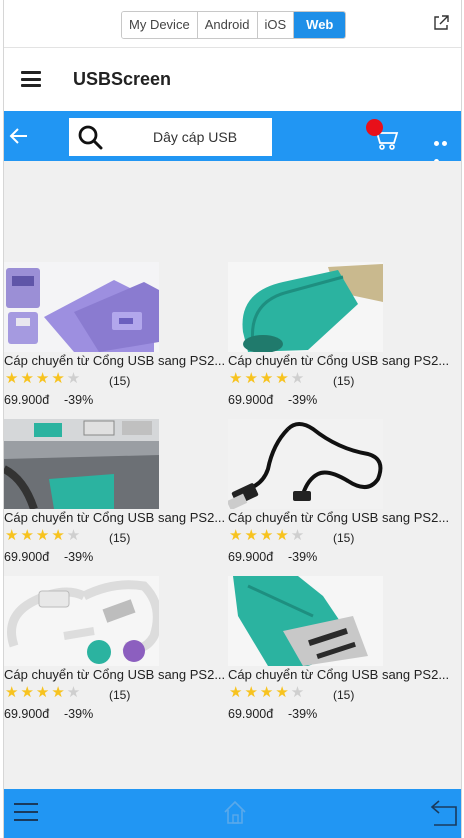  I want to click on cart-badge, so click(374, 127).